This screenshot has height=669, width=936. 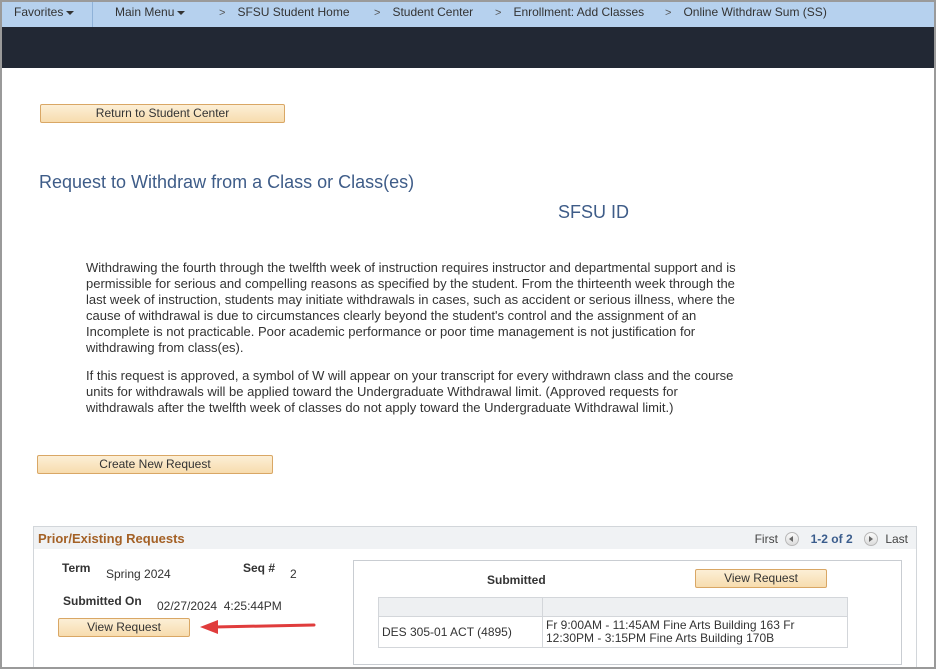 What do you see at coordinates (579, 12) in the screenshot?
I see `breadcrumb-label: Enrollment: Add Classes` at bounding box center [579, 12].